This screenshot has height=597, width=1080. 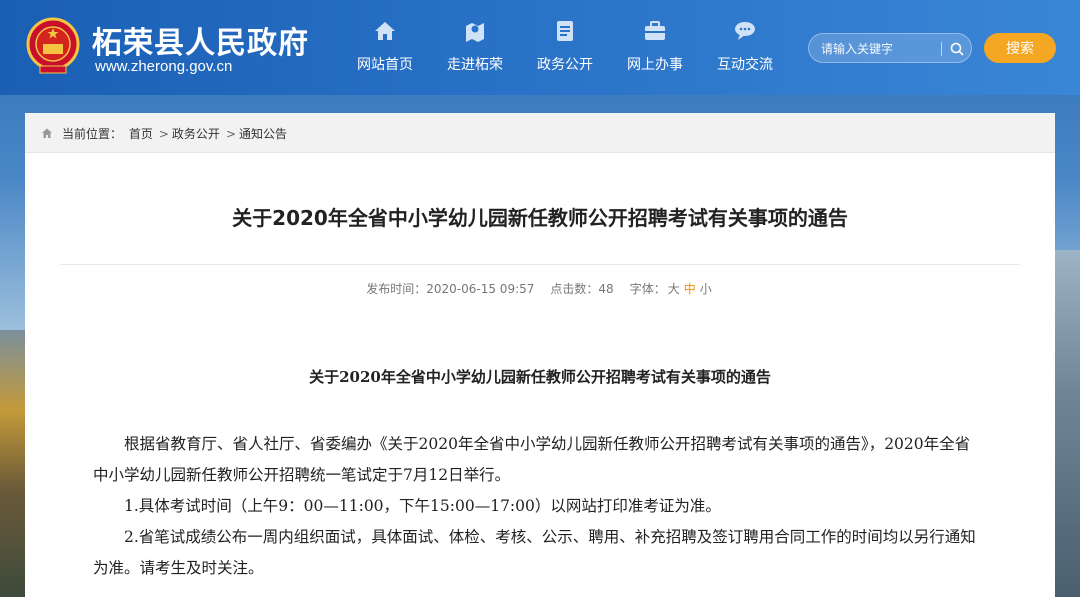 What do you see at coordinates (655, 65) in the screenshot?
I see `nav-label: 网上办事` at bounding box center [655, 65].